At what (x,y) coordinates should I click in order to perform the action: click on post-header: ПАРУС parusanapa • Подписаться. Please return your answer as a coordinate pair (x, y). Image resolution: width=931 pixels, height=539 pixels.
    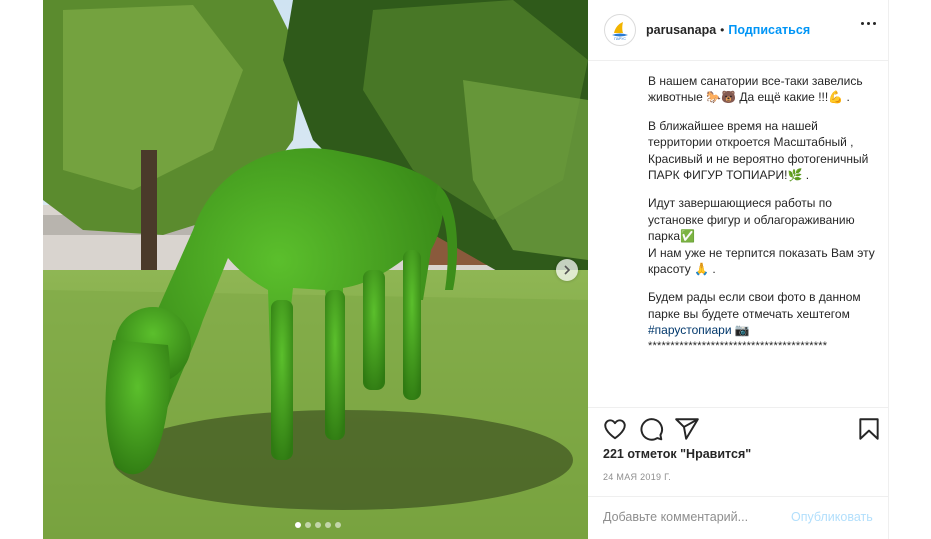
    Looking at the image, I should click on (738, 30).